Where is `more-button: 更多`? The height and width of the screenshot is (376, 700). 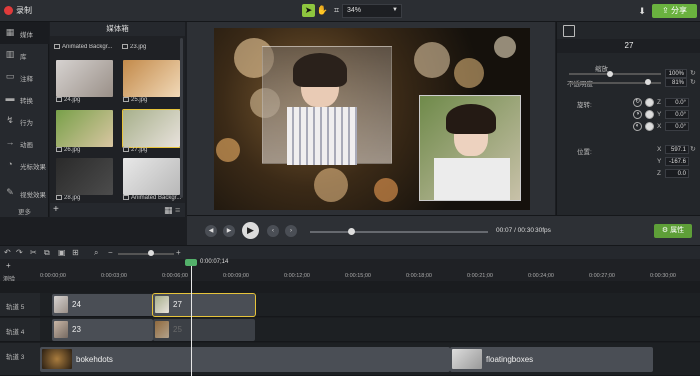
more-button: 更多 is located at coordinates (24, 210).